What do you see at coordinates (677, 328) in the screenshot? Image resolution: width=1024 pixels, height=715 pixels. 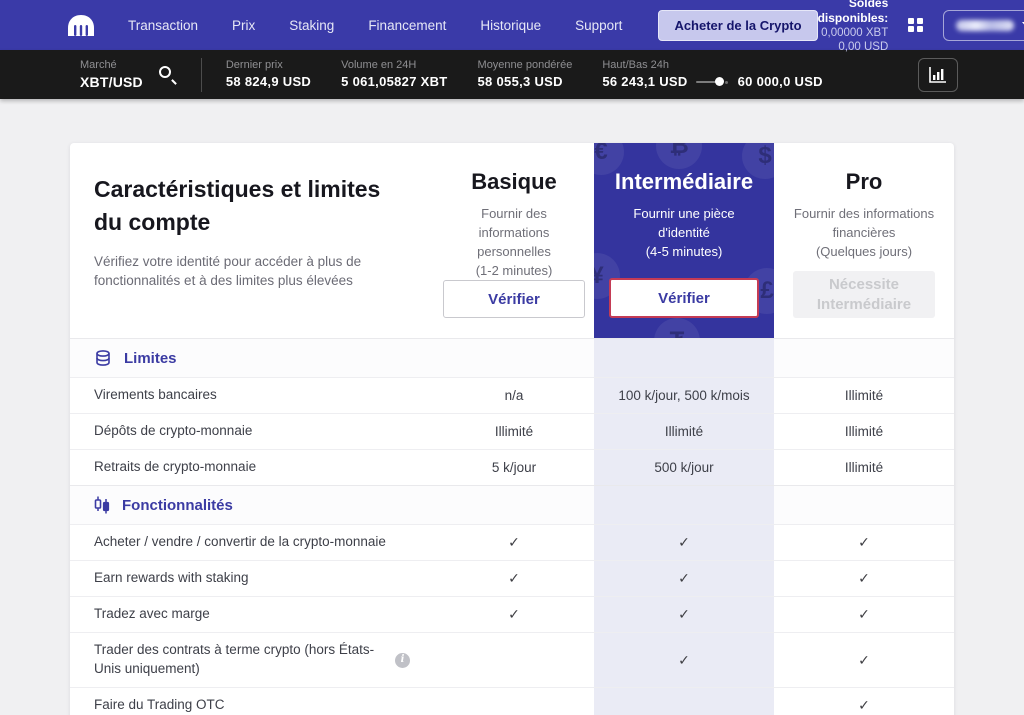 I see `tether-coin-icon: ₮` at bounding box center [677, 328].